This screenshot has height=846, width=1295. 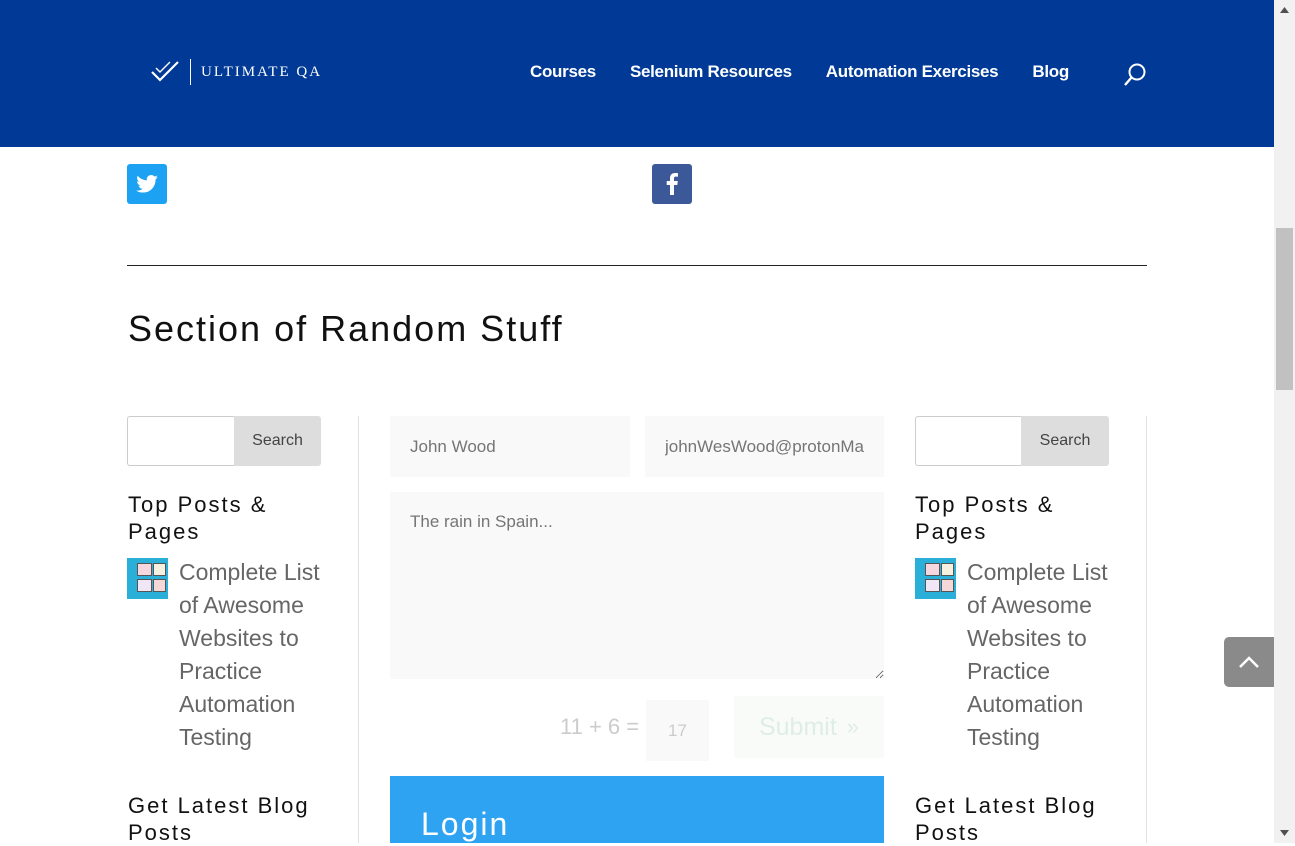 I want to click on name-field, so click(x=510, y=446).